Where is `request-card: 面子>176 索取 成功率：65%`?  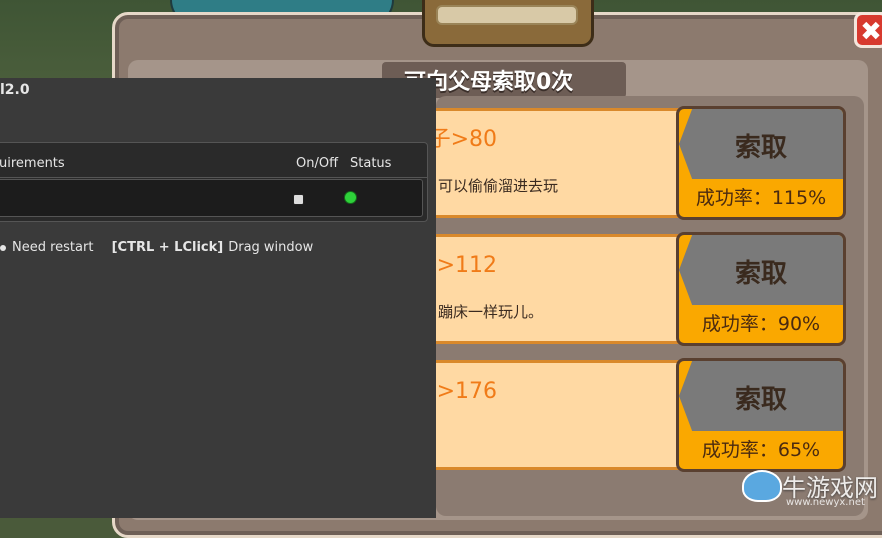
request-card: 面子>176 索取 成功率：65% is located at coordinates (624, 416).